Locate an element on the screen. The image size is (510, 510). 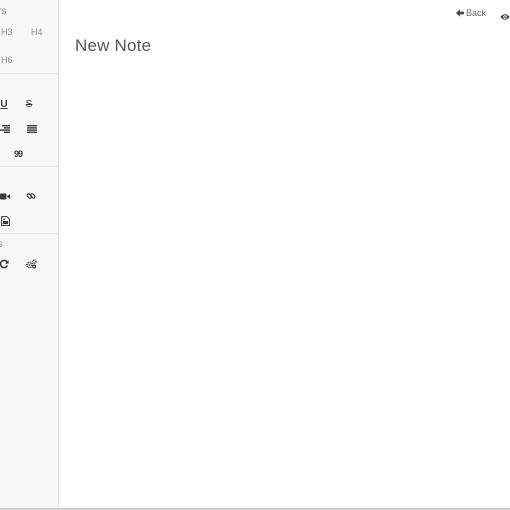
refresh-button is located at coordinates (6, 264).